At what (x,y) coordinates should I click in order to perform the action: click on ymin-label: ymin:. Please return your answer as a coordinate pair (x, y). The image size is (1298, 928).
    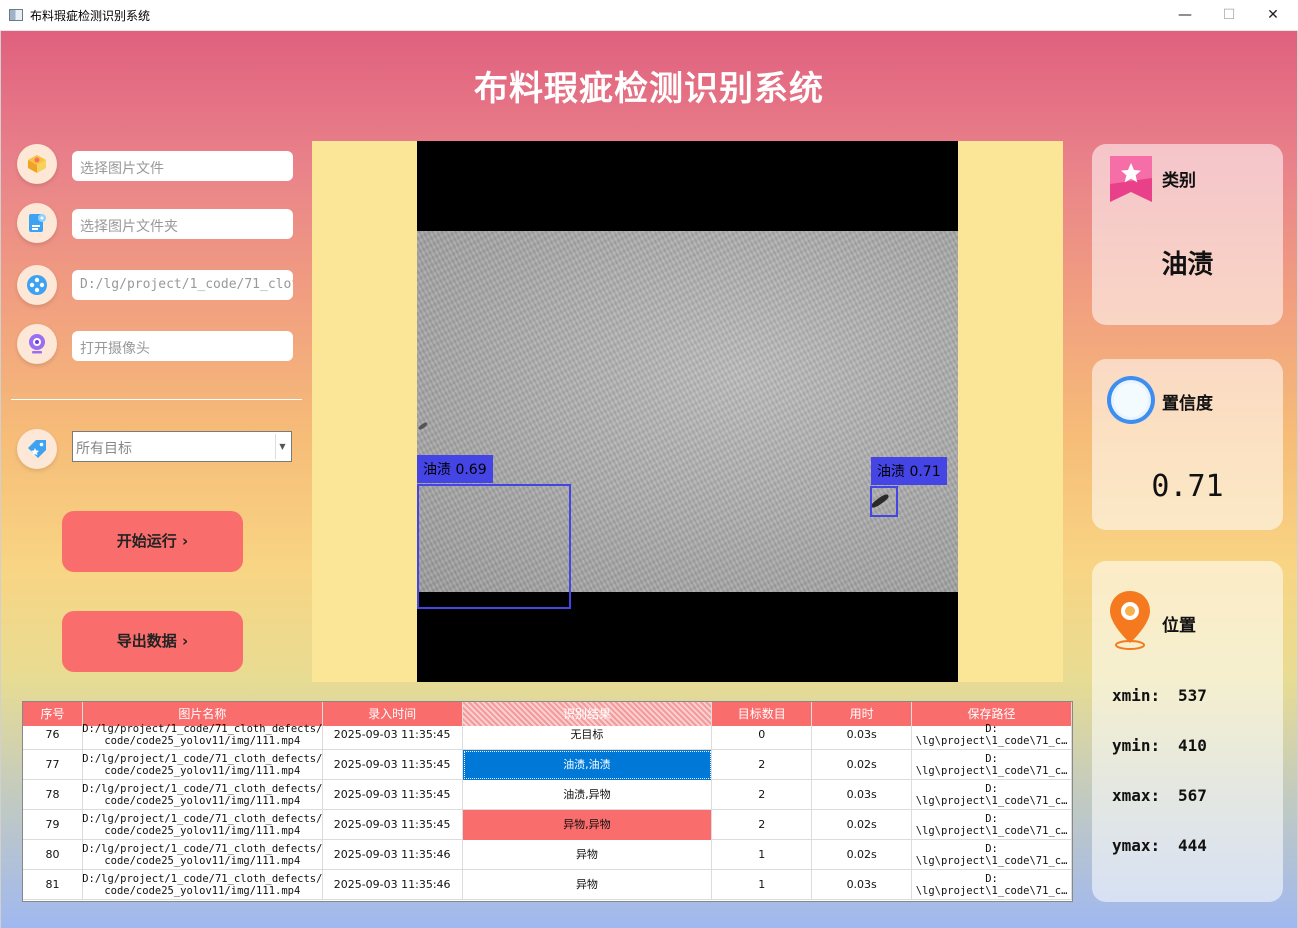
    Looking at the image, I should click on (1136, 745).